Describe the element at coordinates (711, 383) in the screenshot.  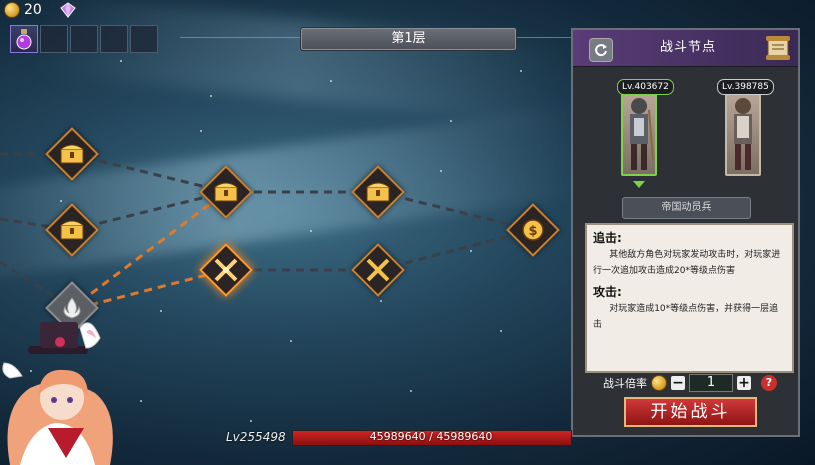
I see `multiplier-input: 1` at that location.